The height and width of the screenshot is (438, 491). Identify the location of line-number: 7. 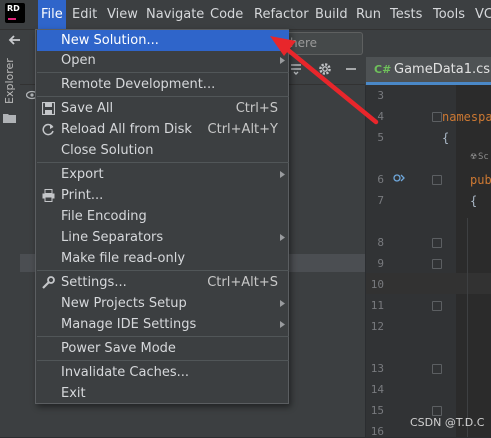
(380, 200).